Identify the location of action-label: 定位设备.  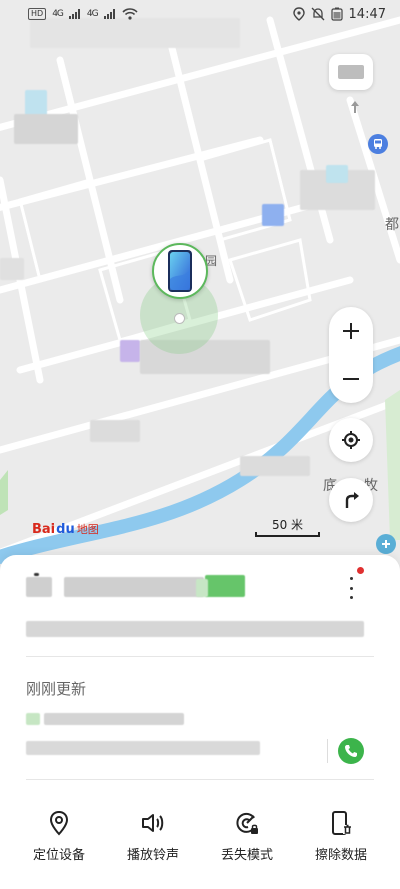
(58, 855).